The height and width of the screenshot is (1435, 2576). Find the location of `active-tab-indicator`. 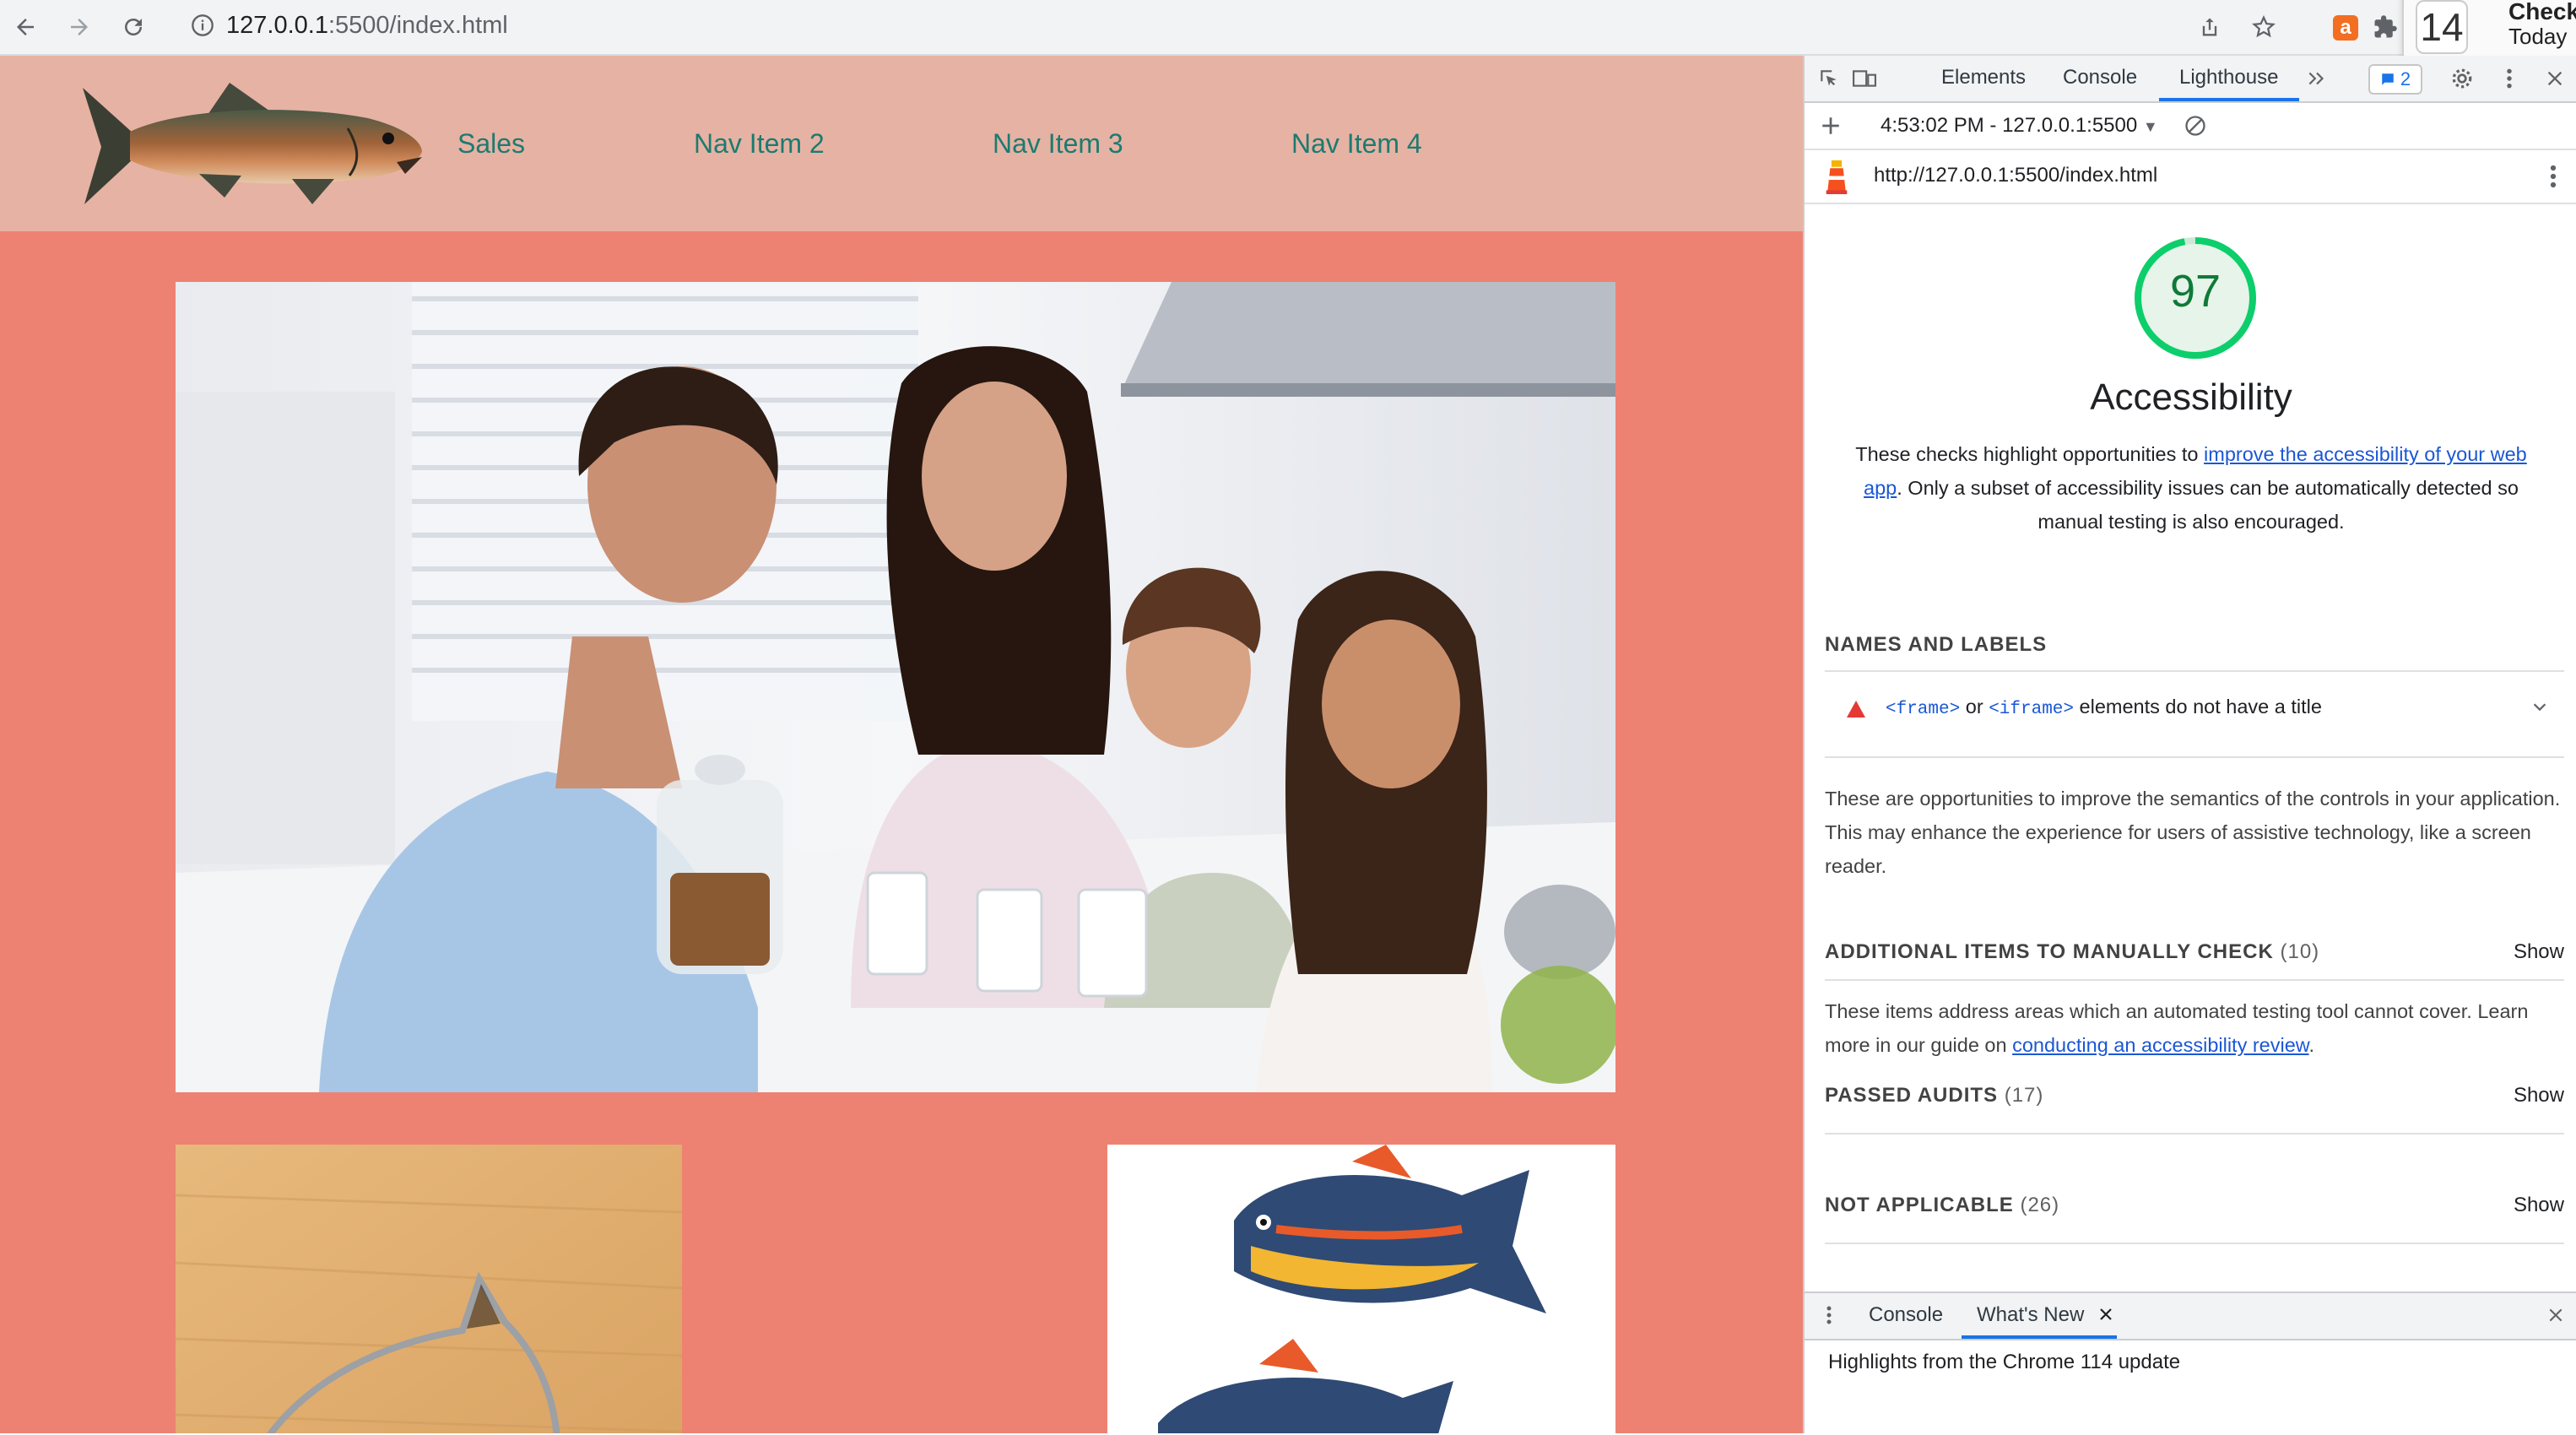

active-tab-indicator is located at coordinates (2229, 99).